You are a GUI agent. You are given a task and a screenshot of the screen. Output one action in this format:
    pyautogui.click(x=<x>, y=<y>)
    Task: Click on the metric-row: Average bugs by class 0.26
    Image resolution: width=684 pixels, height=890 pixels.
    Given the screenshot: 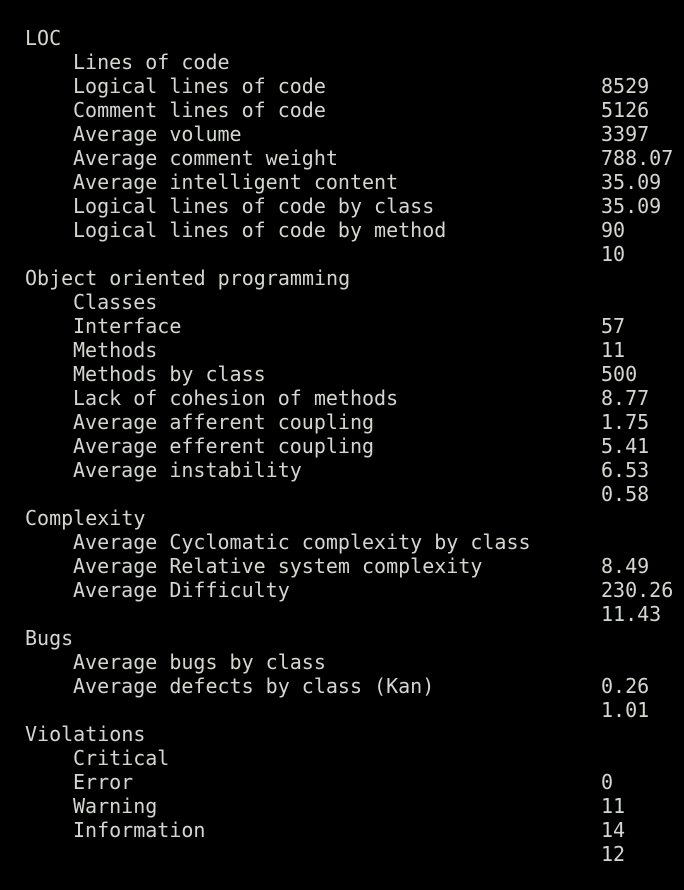 What is the action you would take?
    pyautogui.click(x=352, y=662)
    